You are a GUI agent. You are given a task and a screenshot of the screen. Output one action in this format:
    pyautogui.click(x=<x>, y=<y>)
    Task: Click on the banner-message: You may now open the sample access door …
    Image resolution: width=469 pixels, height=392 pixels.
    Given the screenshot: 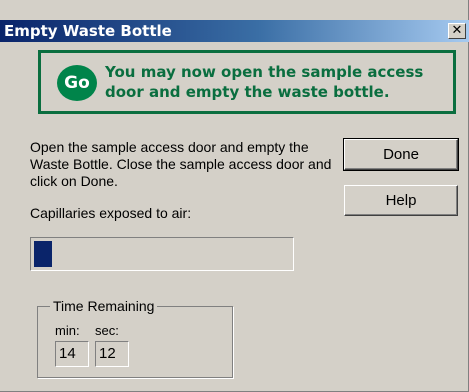 What is the action you would take?
    pyautogui.click(x=264, y=82)
    